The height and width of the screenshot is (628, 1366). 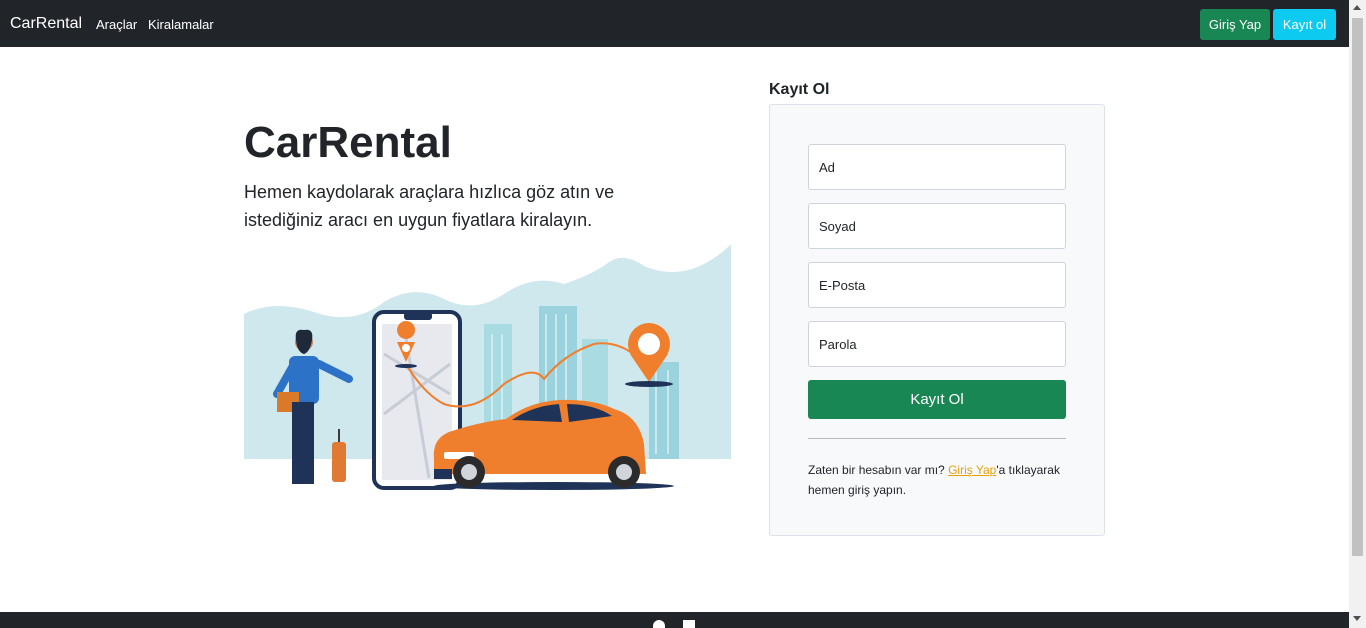 I want to click on scrollbar, so click(x=1357, y=314).